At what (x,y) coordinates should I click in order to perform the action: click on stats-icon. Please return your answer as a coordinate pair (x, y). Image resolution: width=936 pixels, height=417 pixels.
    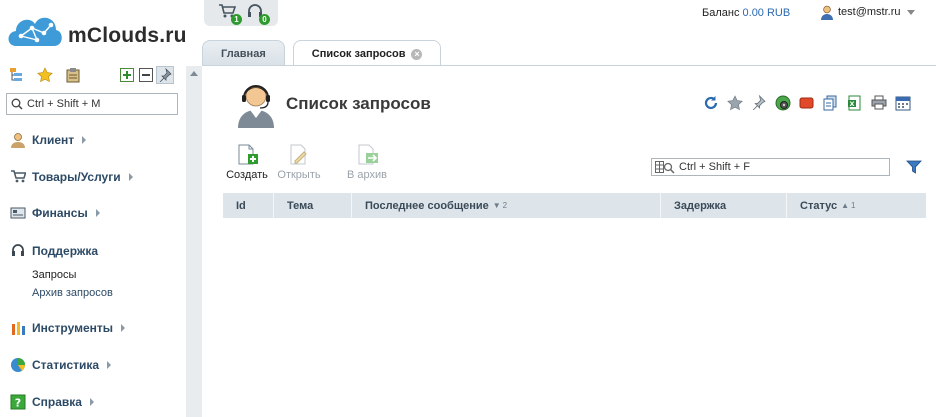
    Looking at the image, I should click on (18, 365).